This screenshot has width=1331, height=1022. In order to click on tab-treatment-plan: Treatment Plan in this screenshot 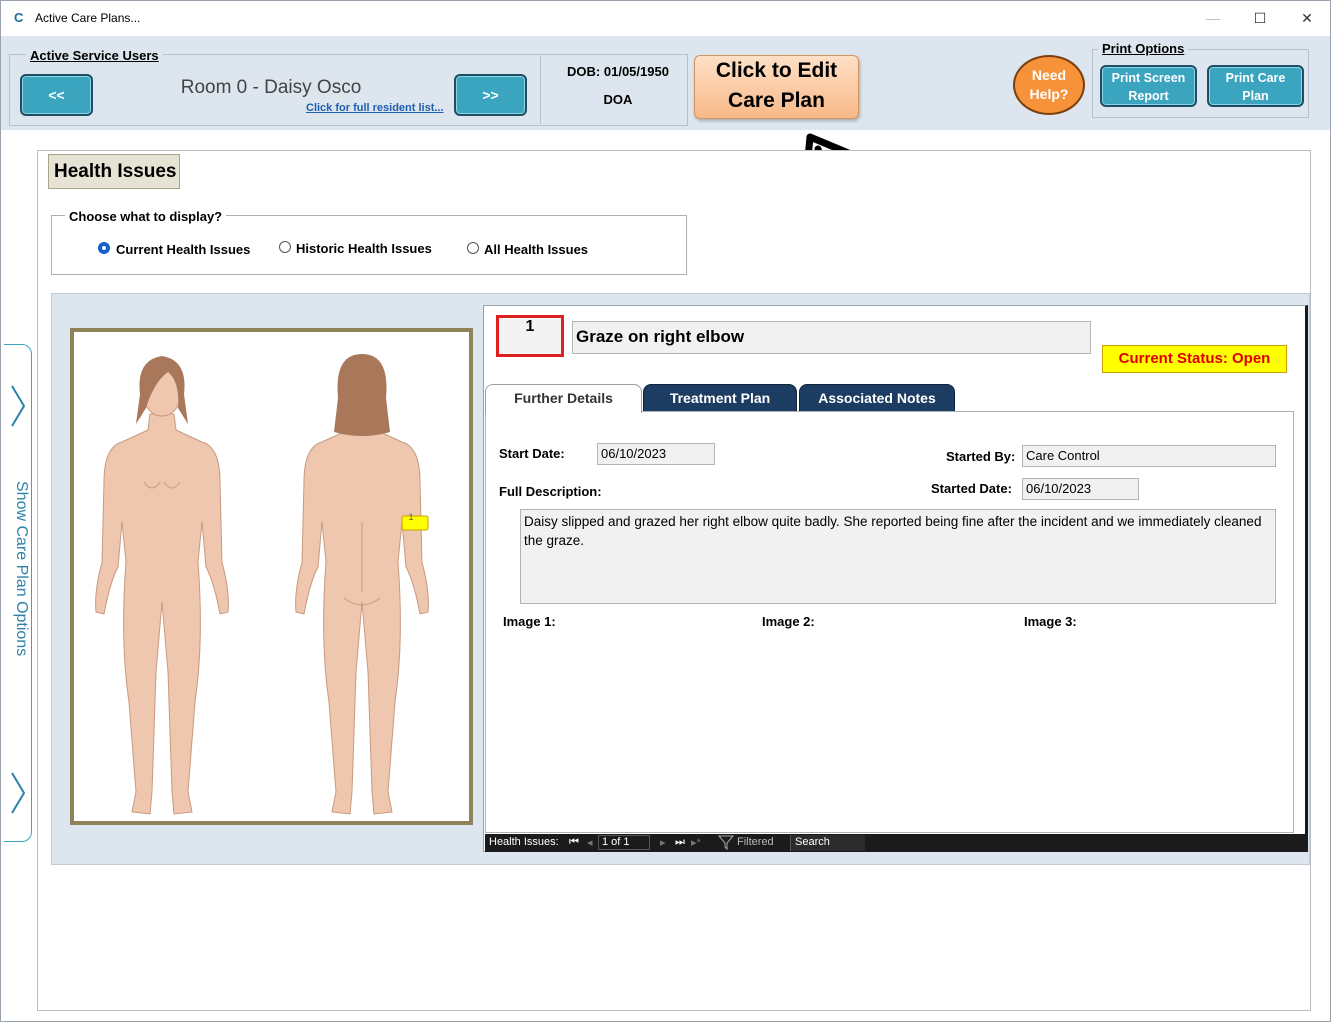, I will do `click(720, 398)`.